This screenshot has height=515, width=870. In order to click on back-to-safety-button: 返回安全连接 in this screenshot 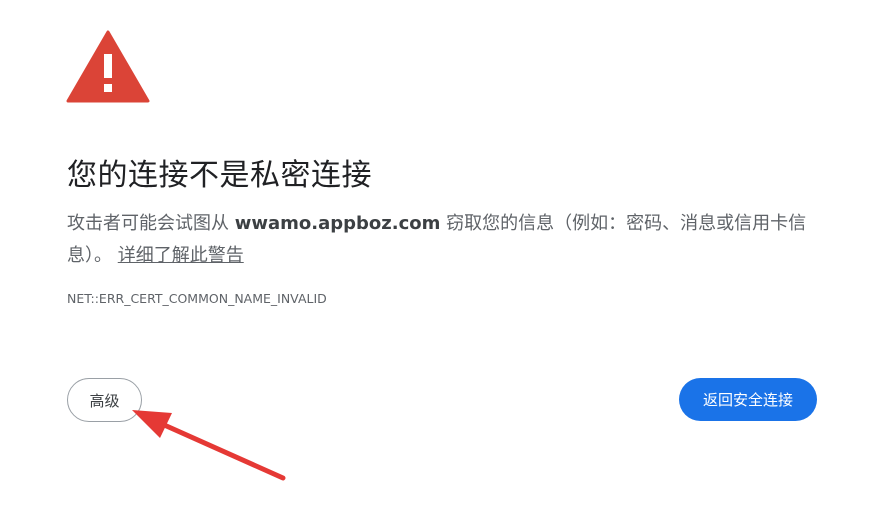, I will do `click(748, 399)`.